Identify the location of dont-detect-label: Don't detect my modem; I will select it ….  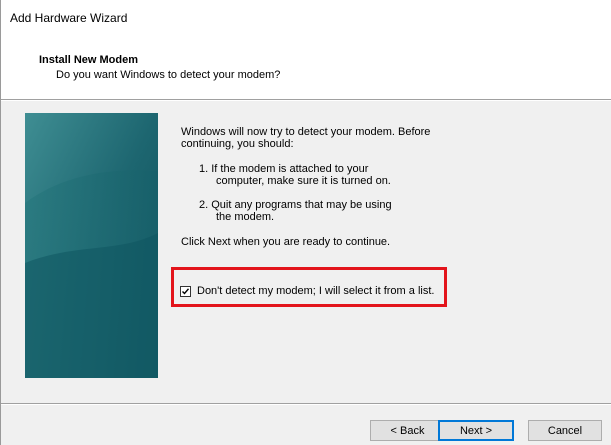
(315, 291).